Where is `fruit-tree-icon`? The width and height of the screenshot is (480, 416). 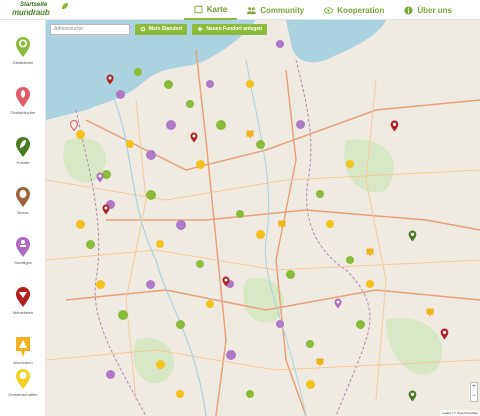 fruit-tree-icon is located at coordinates (23, 47).